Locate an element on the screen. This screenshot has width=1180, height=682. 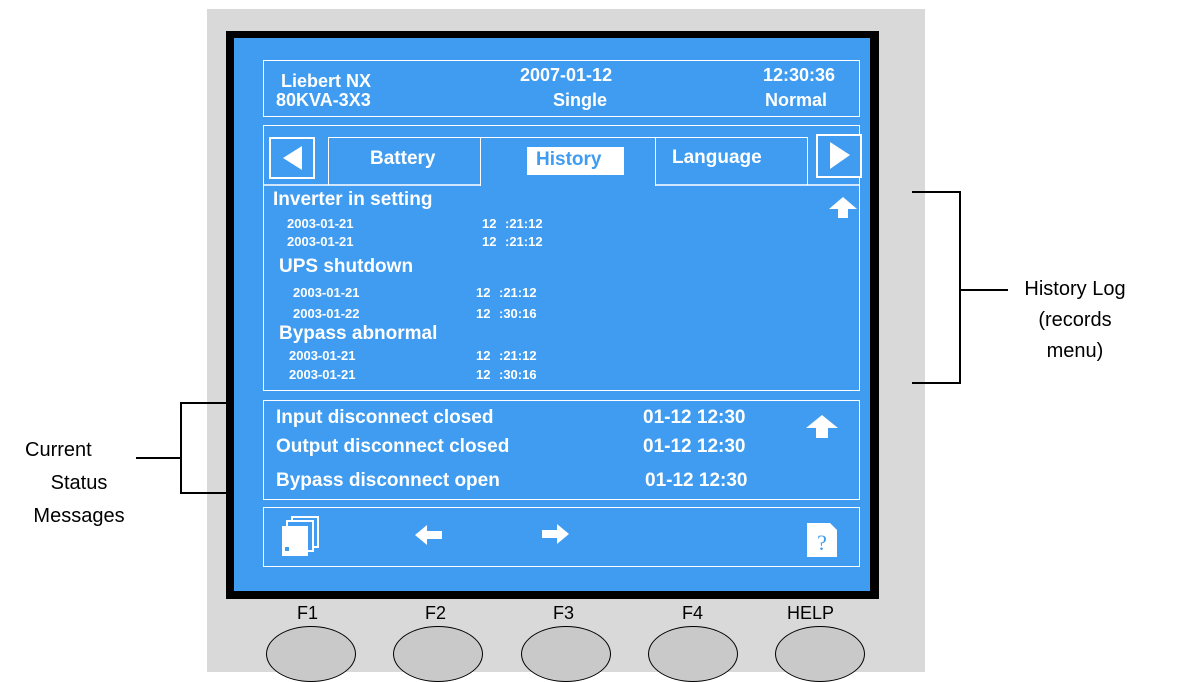
triangle-right-icon is located at coordinates (840, 155).